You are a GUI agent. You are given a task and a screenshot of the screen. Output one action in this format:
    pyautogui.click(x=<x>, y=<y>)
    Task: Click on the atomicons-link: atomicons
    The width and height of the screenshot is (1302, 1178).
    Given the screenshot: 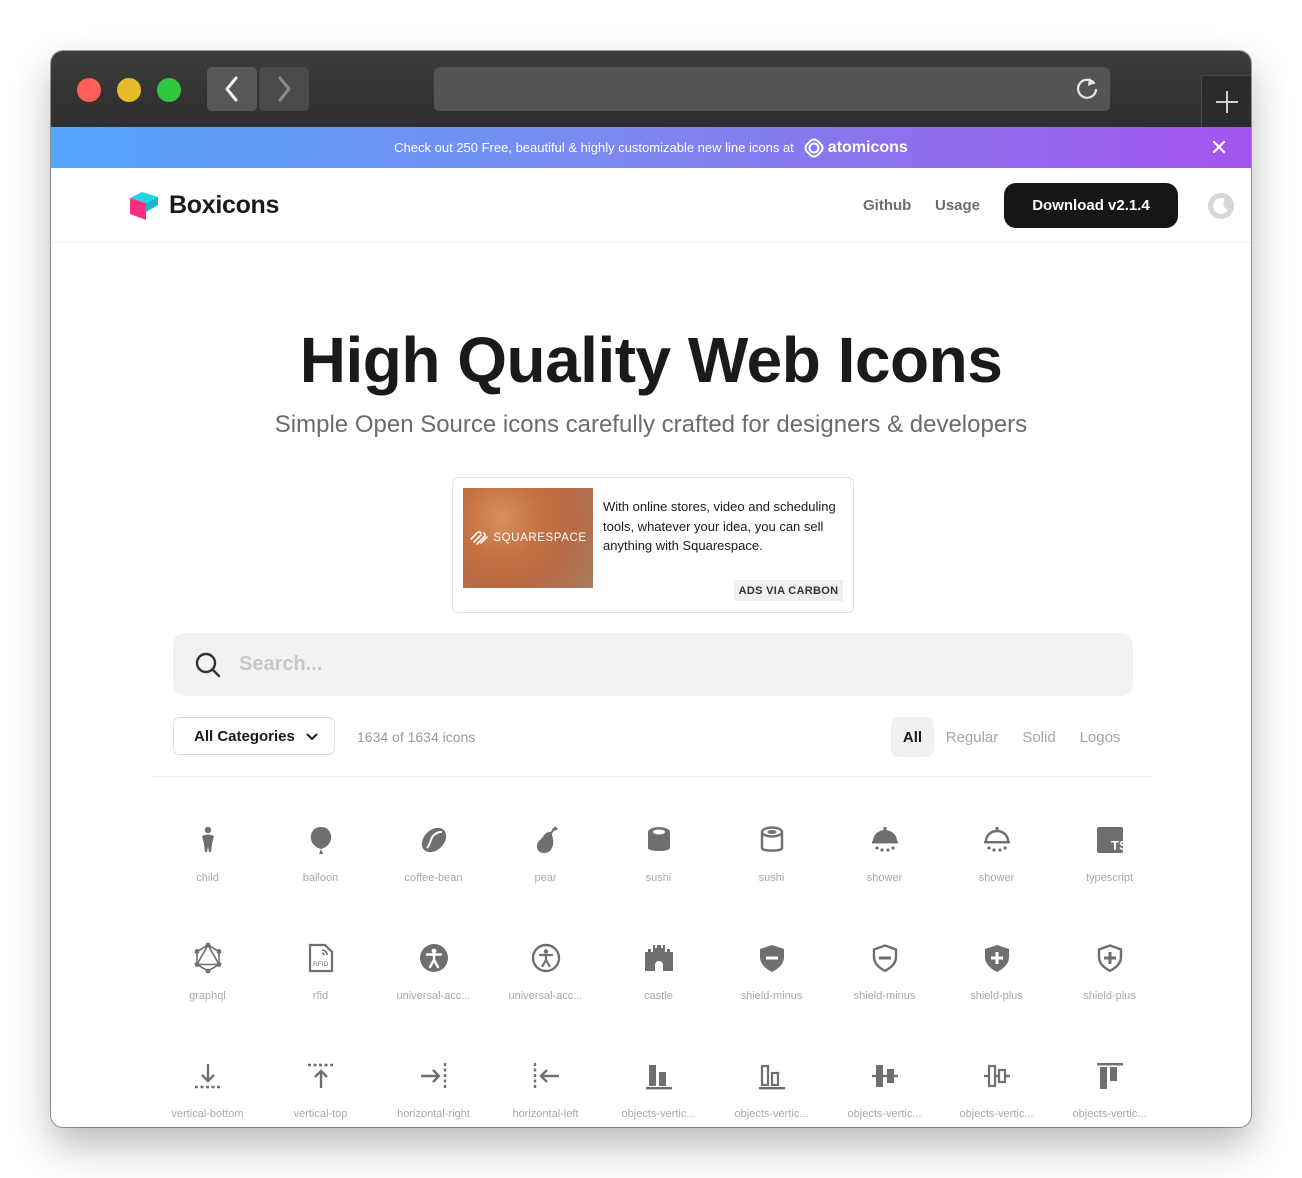 What is the action you would take?
    pyautogui.click(x=856, y=147)
    